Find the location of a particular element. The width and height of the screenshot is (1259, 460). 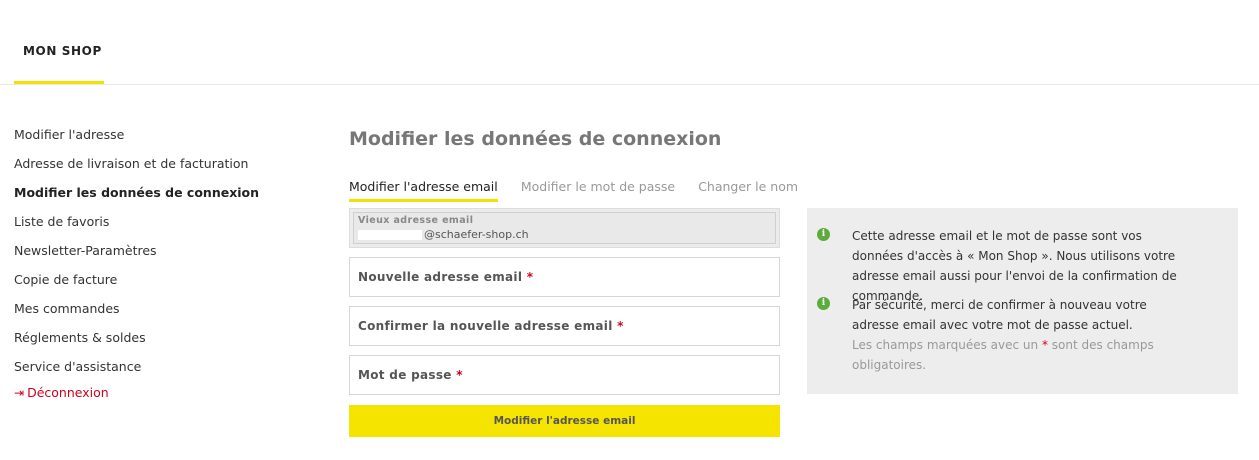

logout-link: ⇥ Déconnexion is located at coordinates (164, 394).